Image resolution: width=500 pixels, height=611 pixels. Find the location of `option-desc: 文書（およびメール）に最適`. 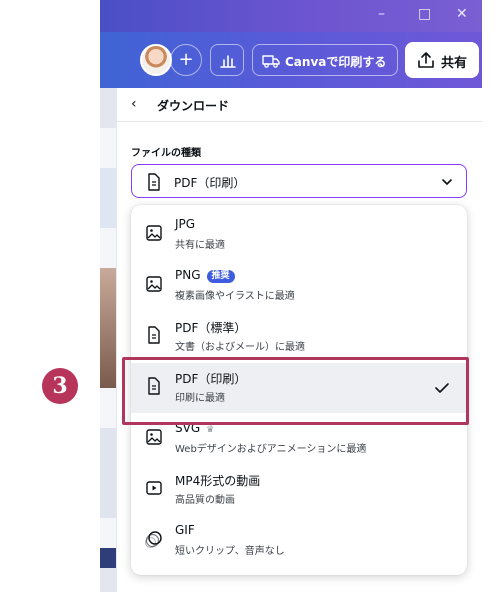

option-desc: 文書（およびメール）に最適 is located at coordinates (240, 347).